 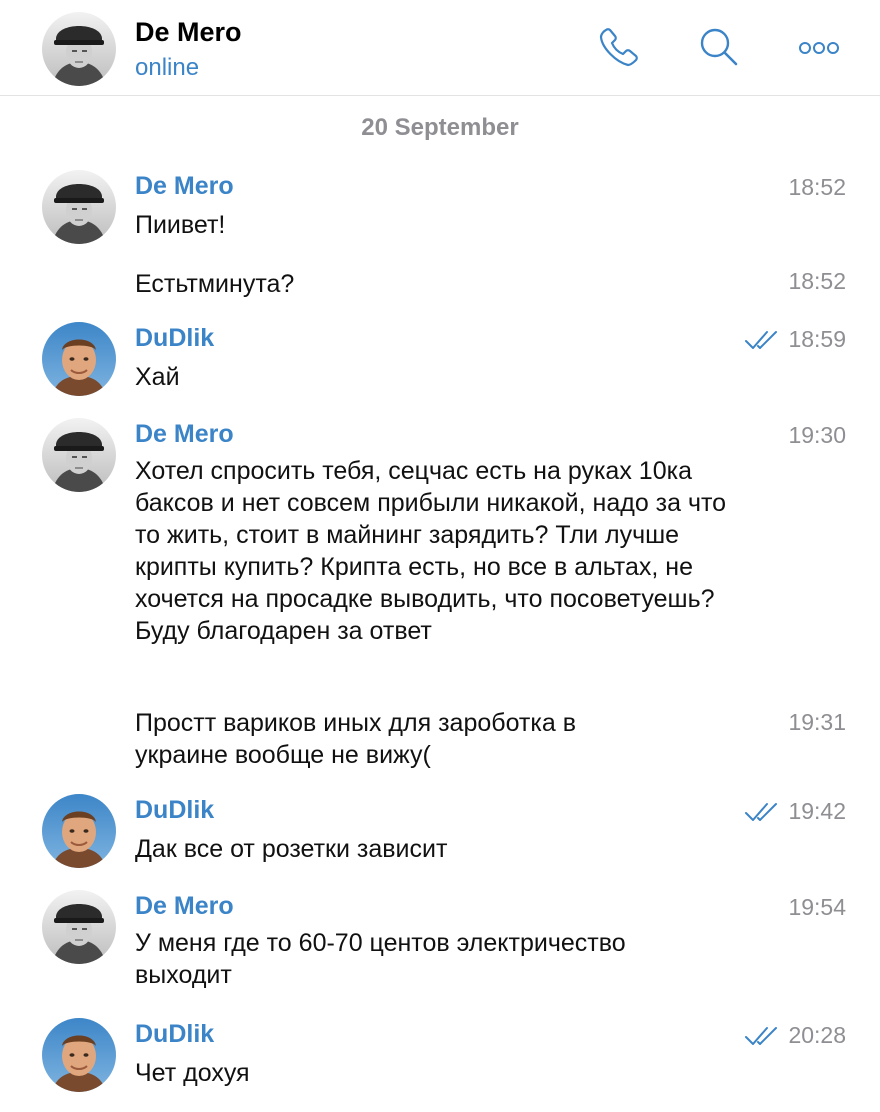 What do you see at coordinates (167, 67) in the screenshot?
I see `chat-status: online` at bounding box center [167, 67].